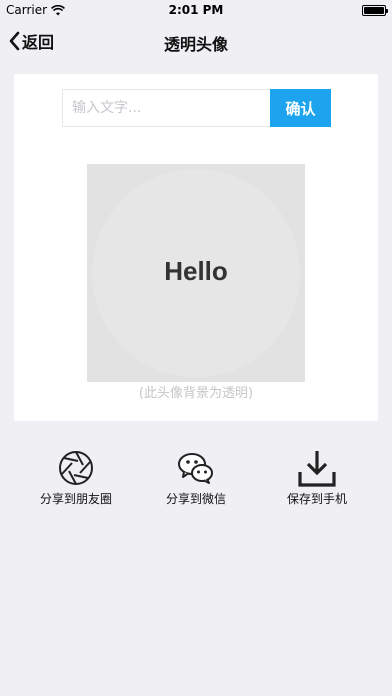  I want to click on share-wechat-label: 分享到微信, so click(195, 499).